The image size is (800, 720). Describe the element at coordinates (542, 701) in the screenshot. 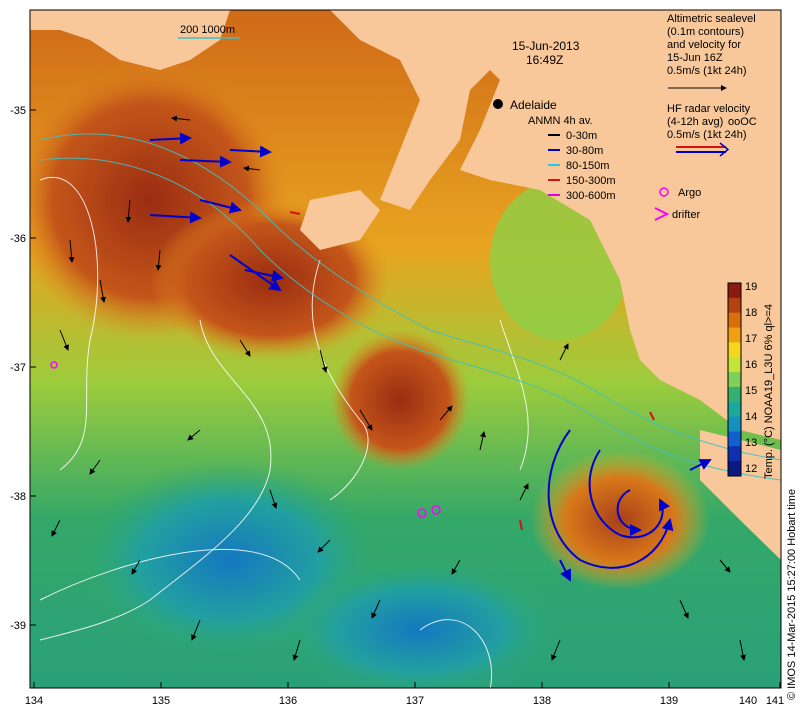

I see `x-tick-label: 138` at that location.